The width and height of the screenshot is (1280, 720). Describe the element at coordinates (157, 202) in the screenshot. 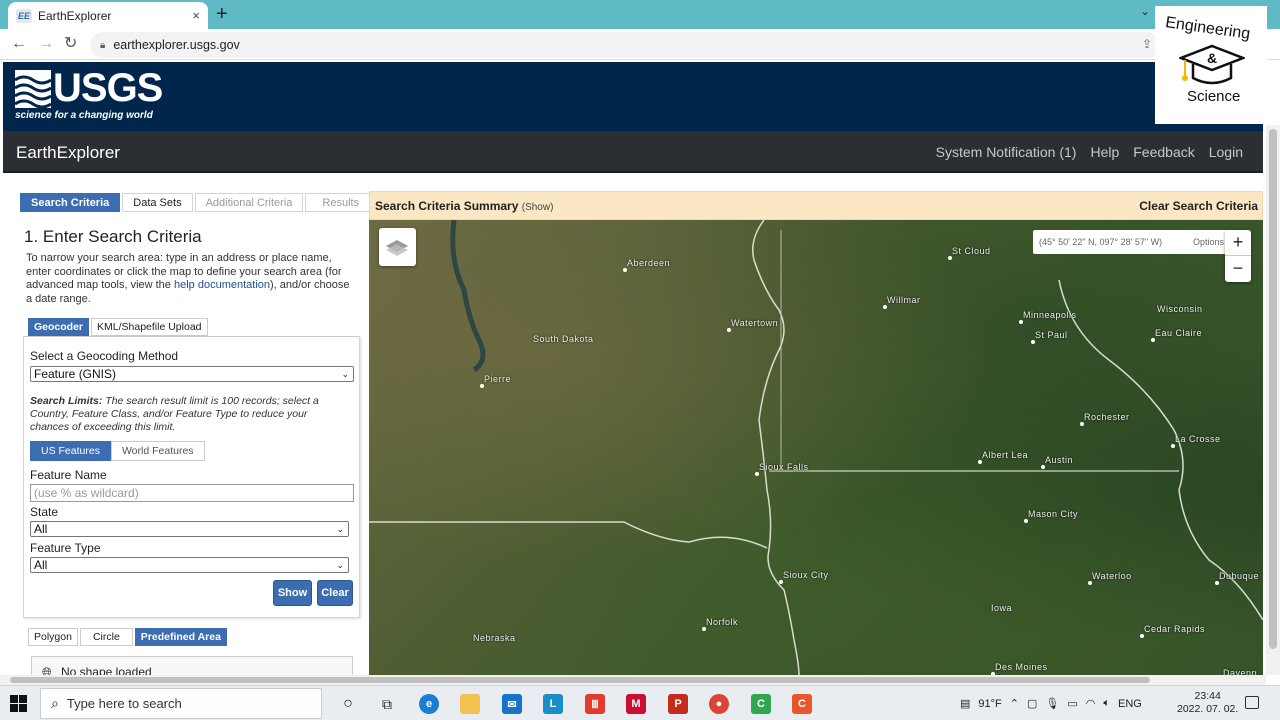

I see `tab-data-sets: Data Sets` at that location.